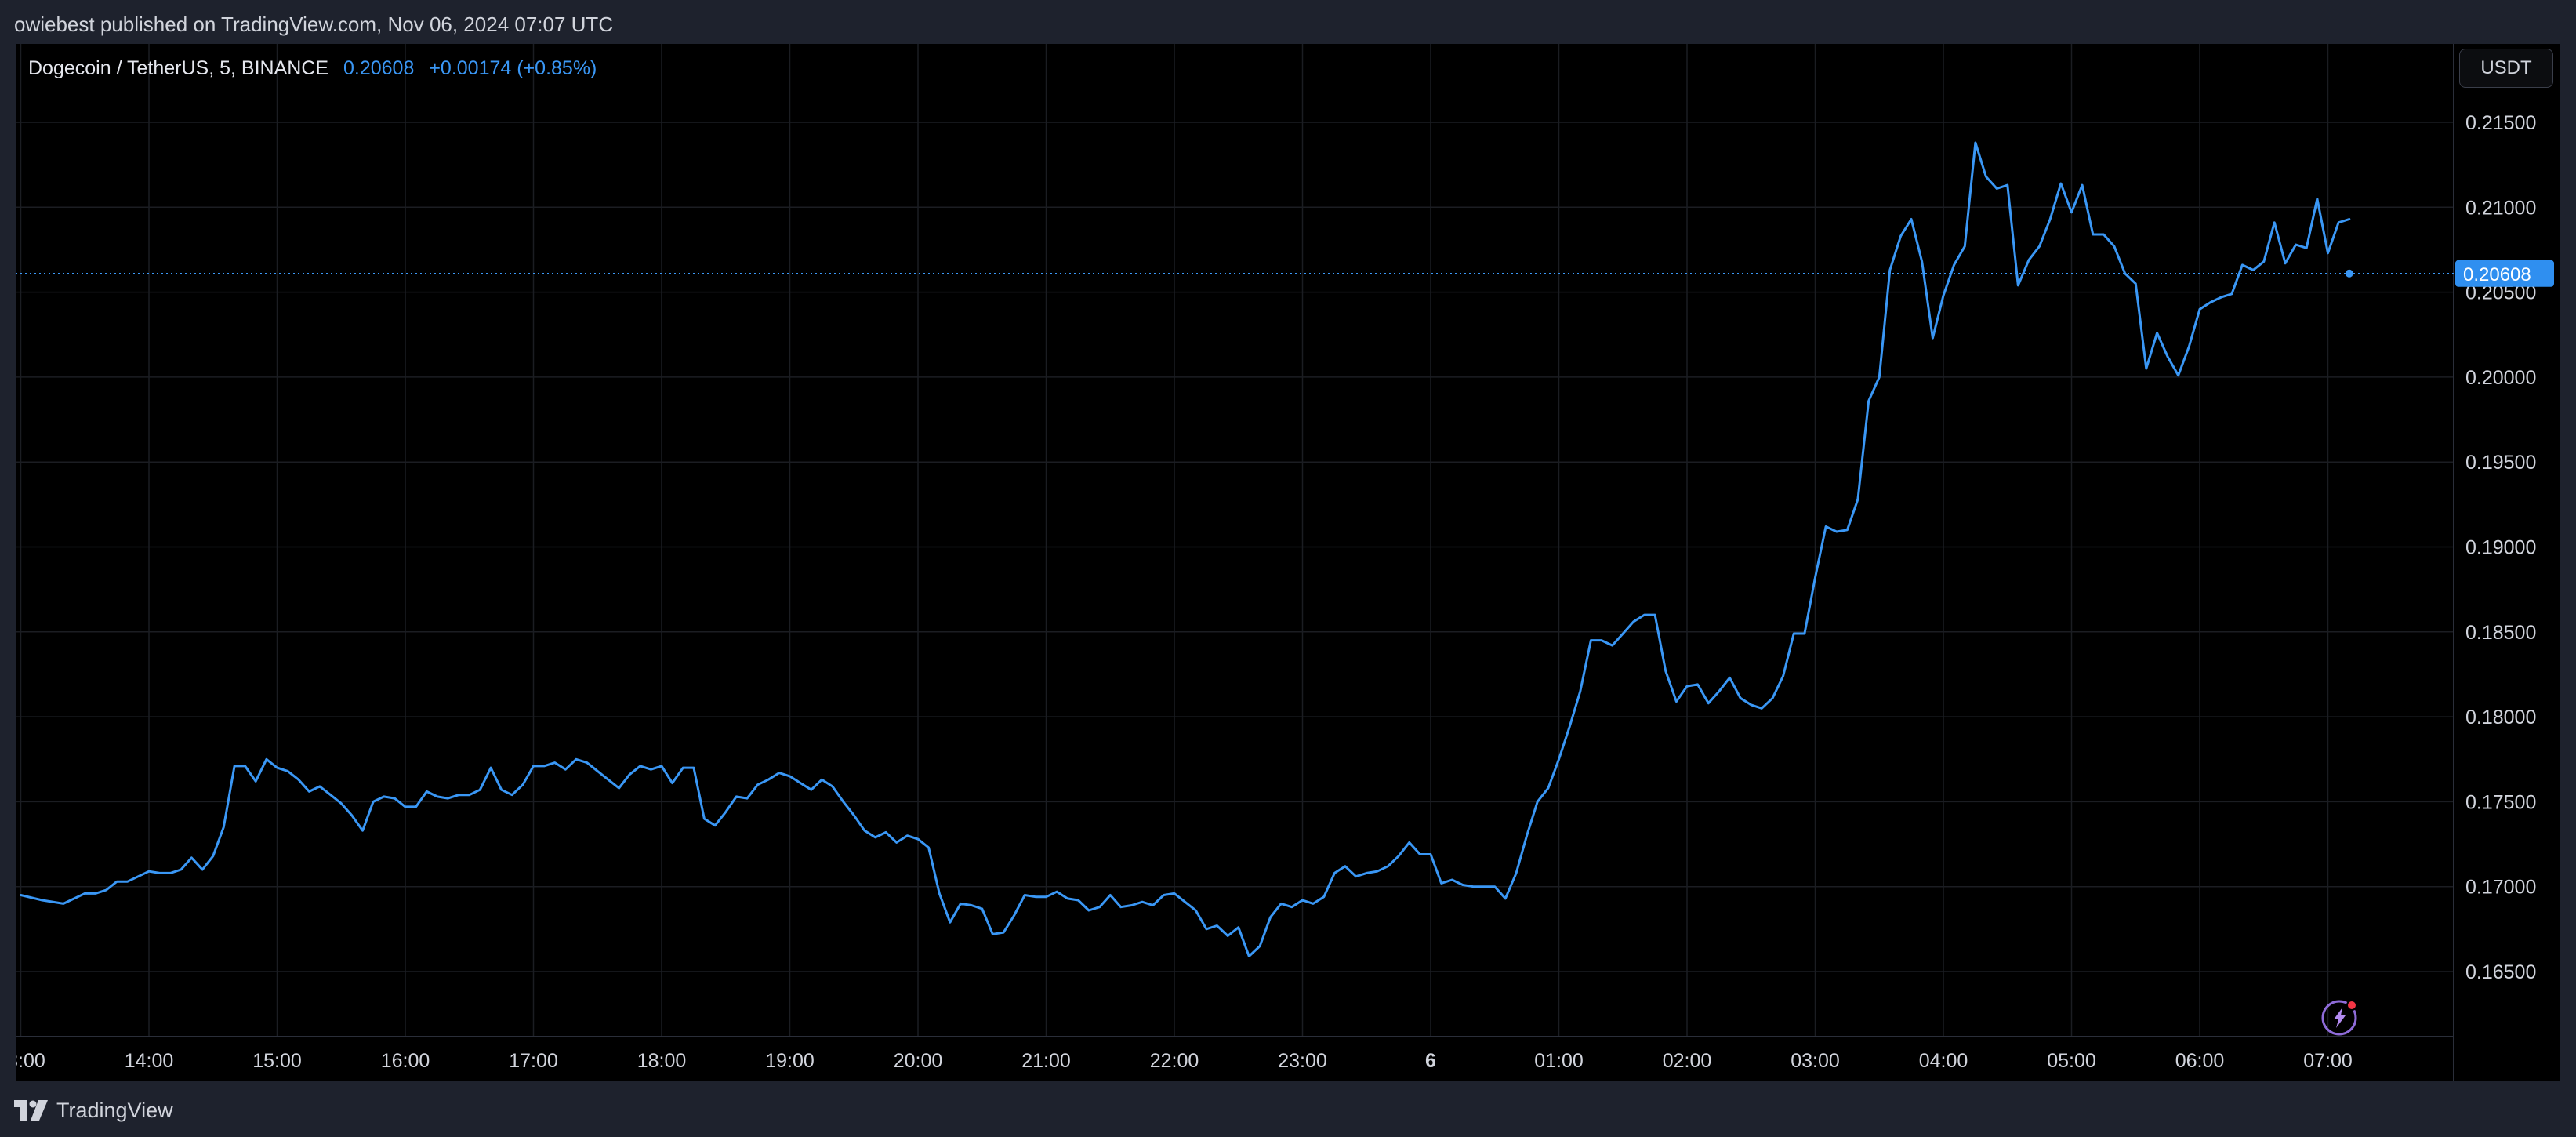 Image resolution: width=2576 pixels, height=1137 pixels. What do you see at coordinates (2501, 463) in the screenshot?
I see `y-tick-label: 0.19500` at bounding box center [2501, 463].